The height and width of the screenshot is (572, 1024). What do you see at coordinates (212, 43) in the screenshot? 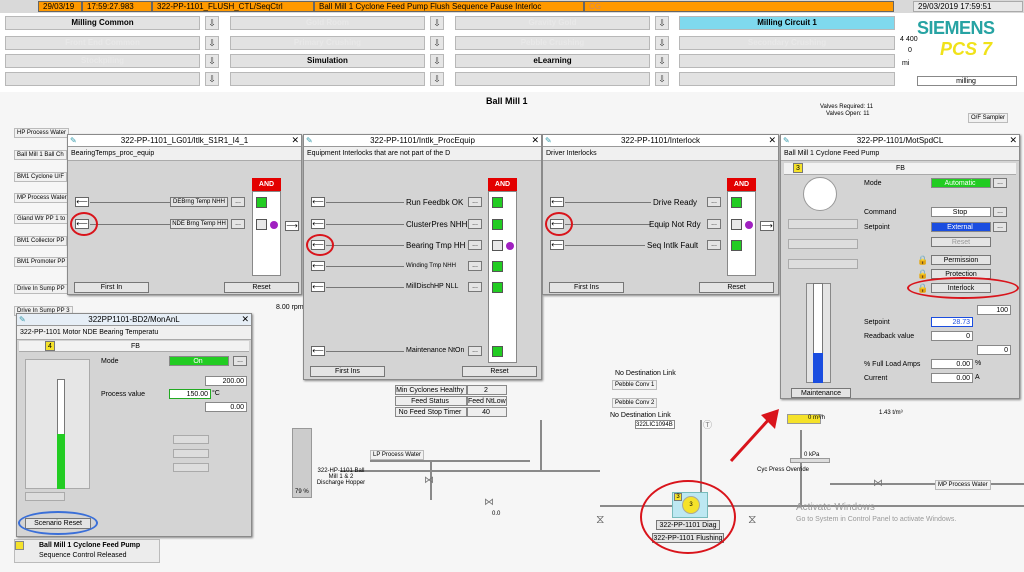
I see `nav-arrow-4: ⇩` at bounding box center [212, 43].